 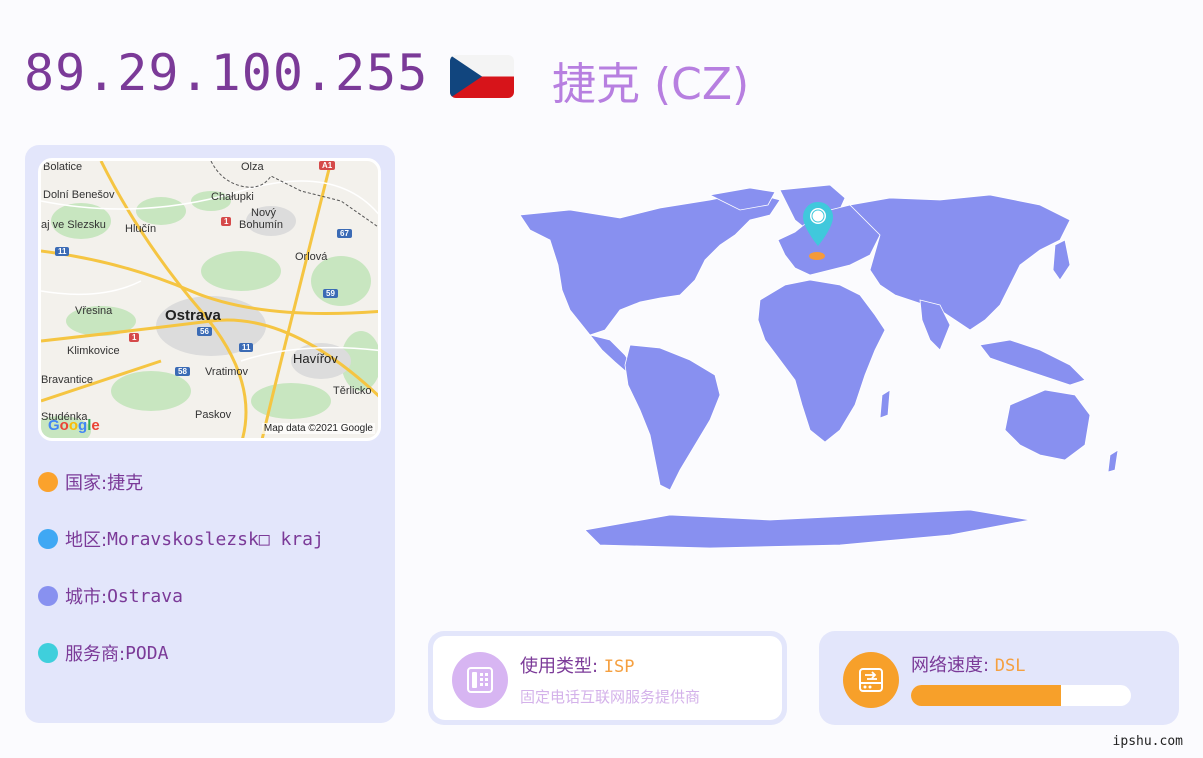 I want to click on usage-type-label: 使用类型:, so click(x=562, y=666).